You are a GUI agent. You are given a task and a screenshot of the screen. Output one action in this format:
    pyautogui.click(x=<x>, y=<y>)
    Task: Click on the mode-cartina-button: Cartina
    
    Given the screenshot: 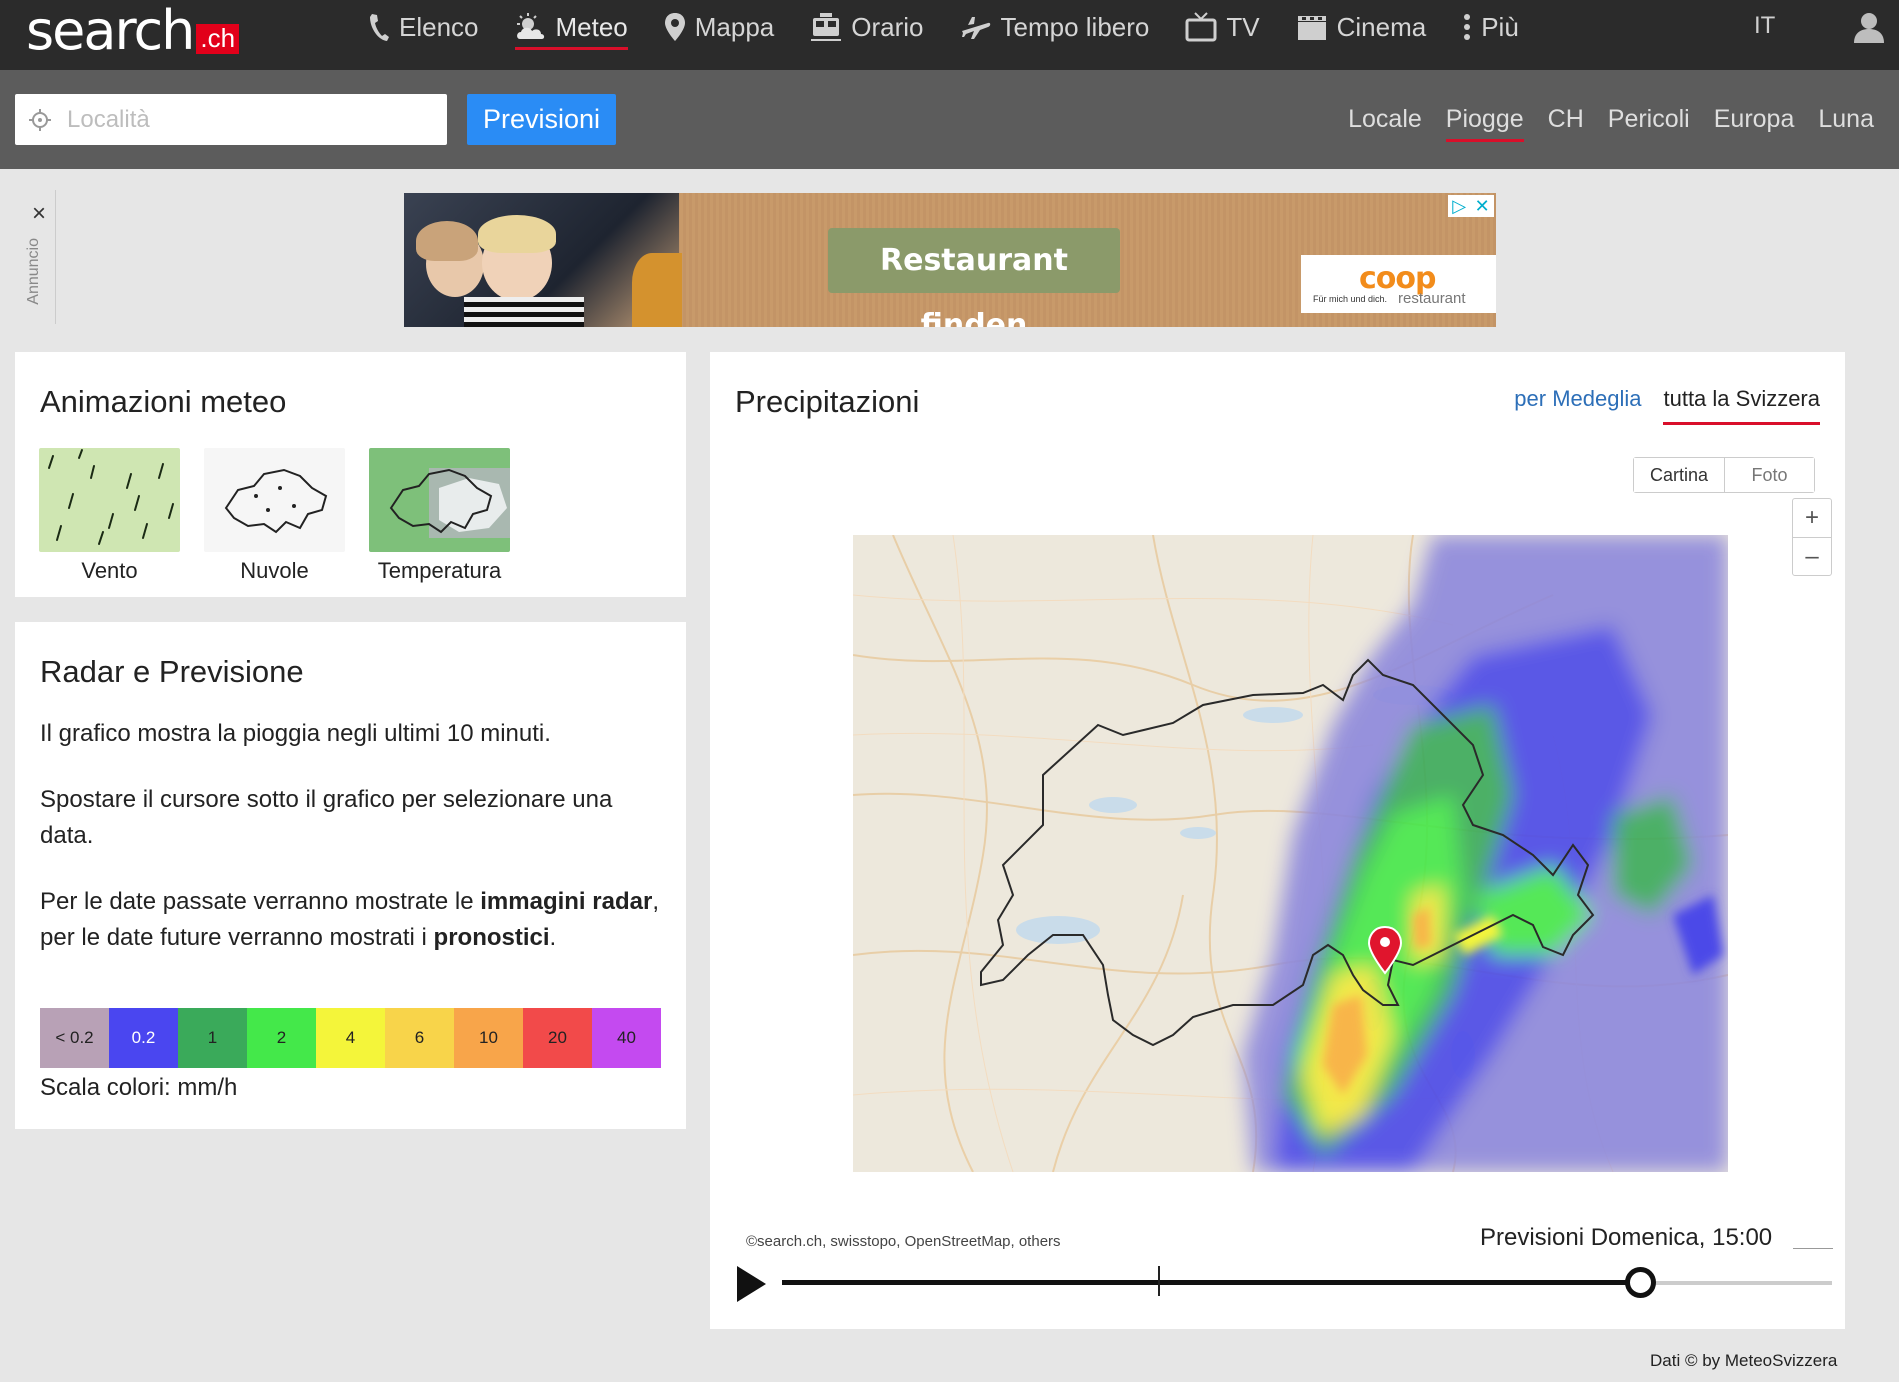 What is the action you would take?
    pyautogui.click(x=1679, y=475)
    